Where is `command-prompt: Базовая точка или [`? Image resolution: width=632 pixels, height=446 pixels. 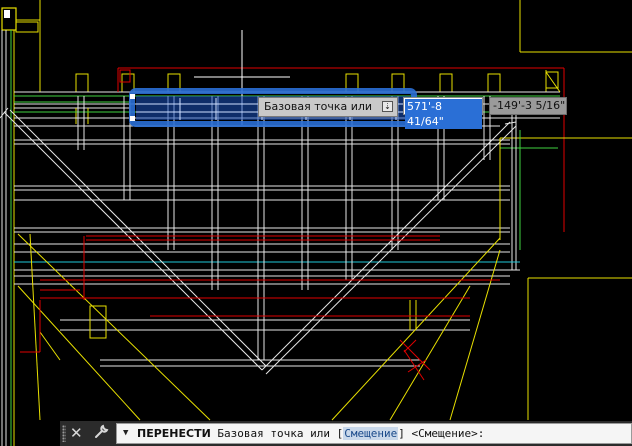
command-prompt: Базовая точка или [ is located at coordinates (277, 433).